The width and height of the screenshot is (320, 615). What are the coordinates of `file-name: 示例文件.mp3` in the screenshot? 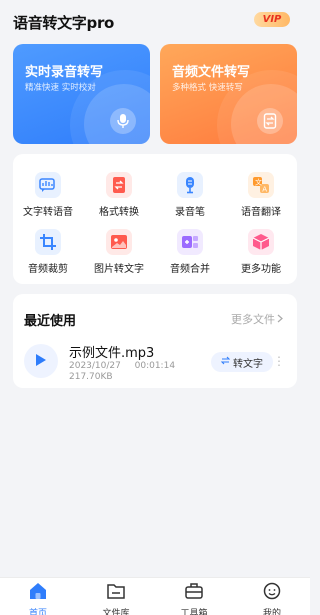 It's located at (111, 351).